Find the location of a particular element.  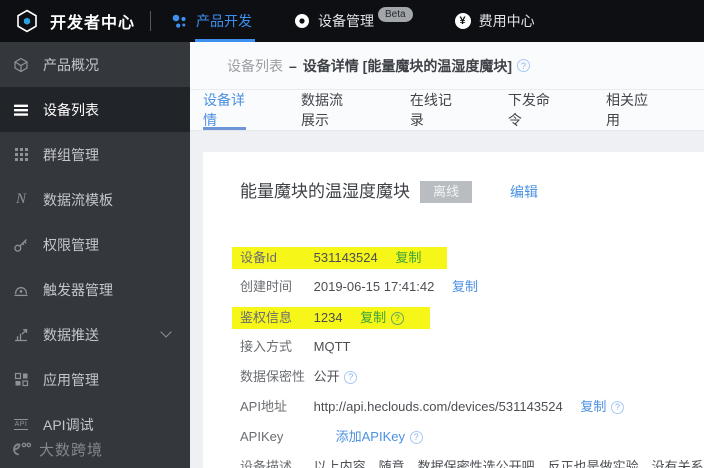

dot-grid-icon is located at coordinates (21, 155).